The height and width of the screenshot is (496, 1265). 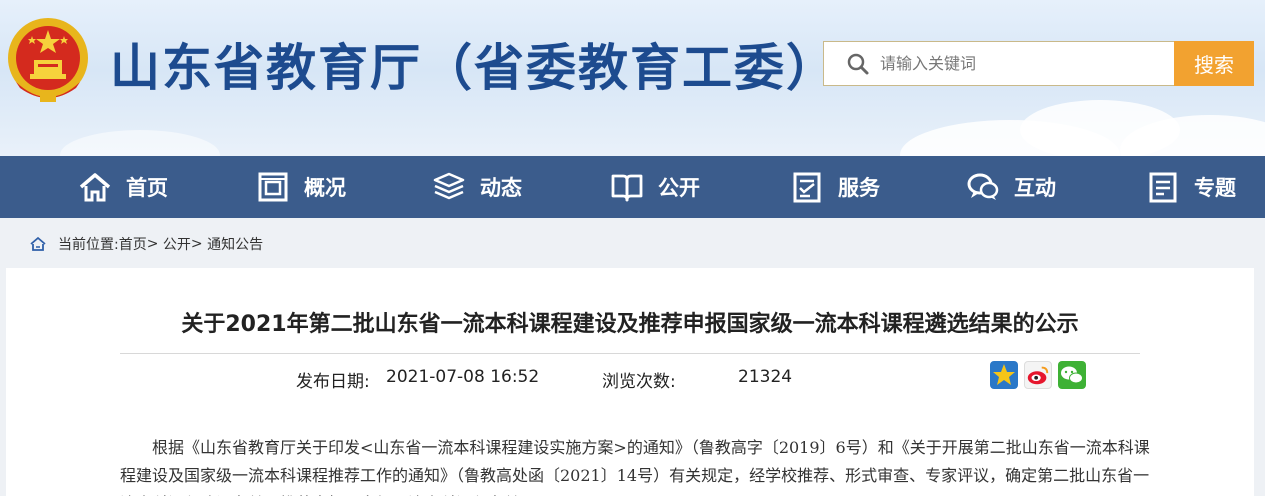 What do you see at coordinates (679, 188) in the screenshot?
I see `nav-item-label: 公开` at bounding box center [679, 188].